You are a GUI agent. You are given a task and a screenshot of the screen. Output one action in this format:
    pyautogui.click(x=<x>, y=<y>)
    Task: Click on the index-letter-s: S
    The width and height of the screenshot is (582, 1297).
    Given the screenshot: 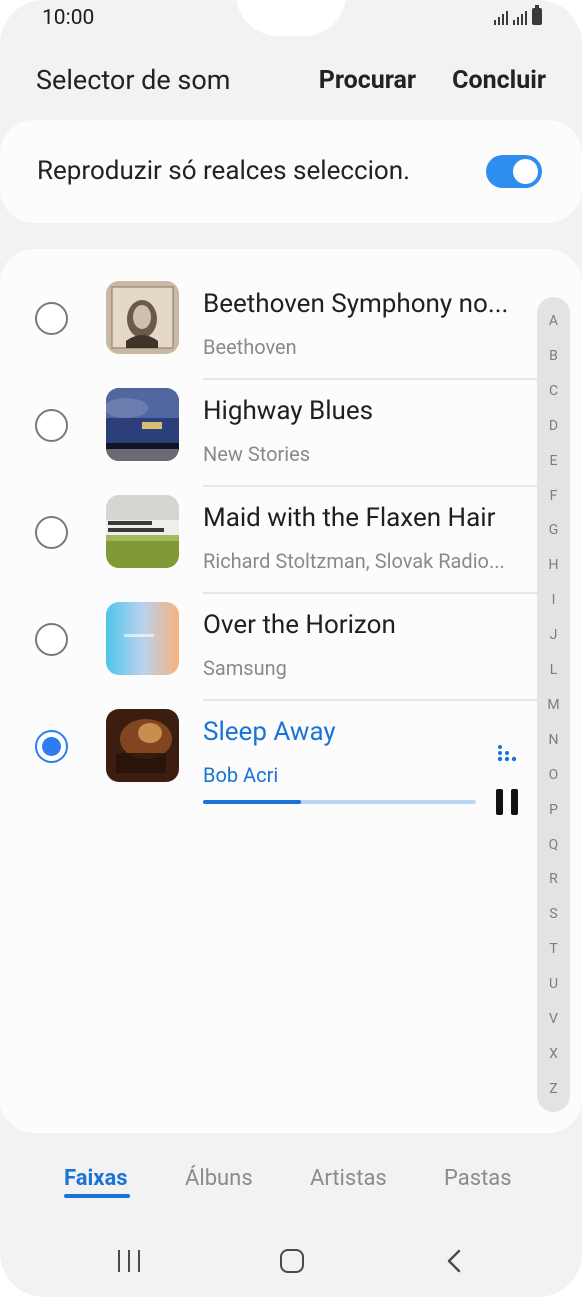 What is the action you would take?
    pyautogui.click(x=553, y=914)
    